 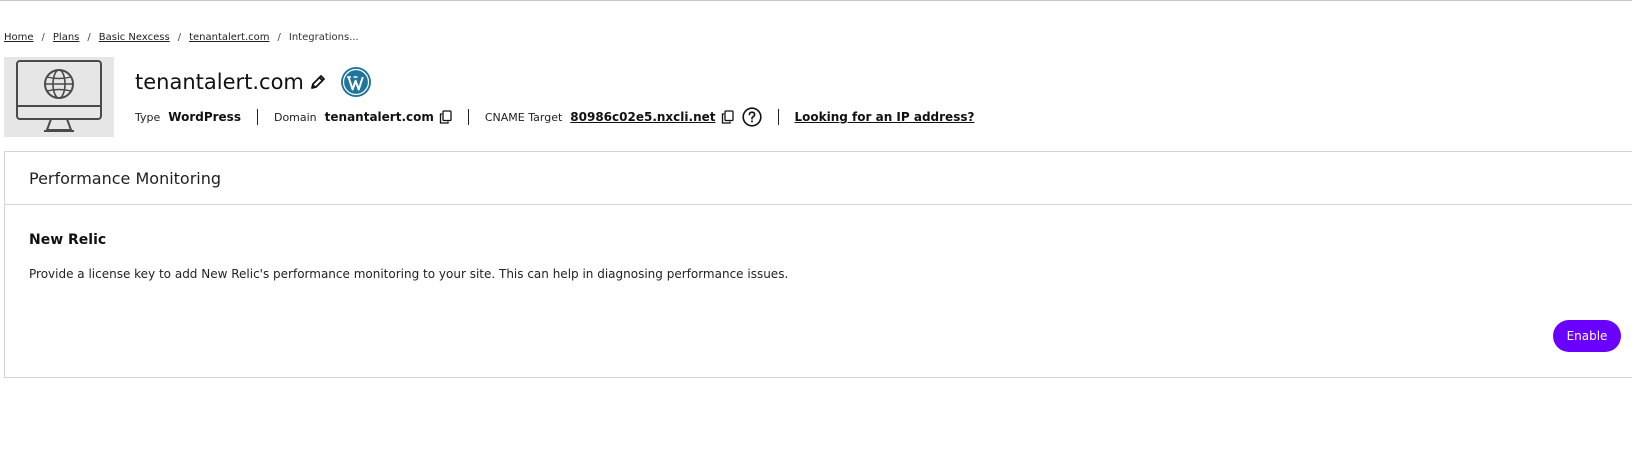 What do you see at coordinates (295, 117) in the screenshot?
I see `domain-label: Domain` at bounding box center [295, 117].